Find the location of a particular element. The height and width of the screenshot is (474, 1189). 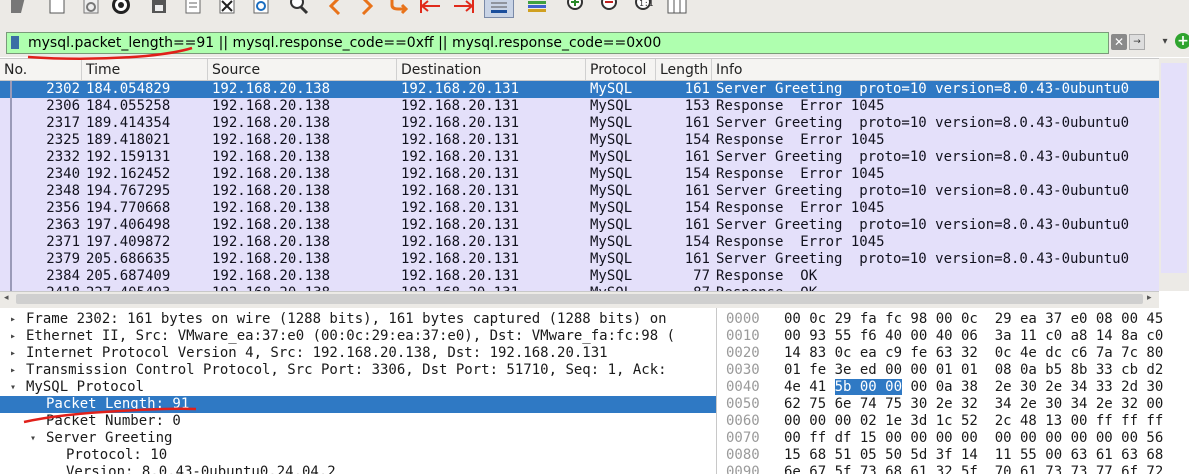

clear-filter-icon: ✕ is located at coordinates (1119, 42).